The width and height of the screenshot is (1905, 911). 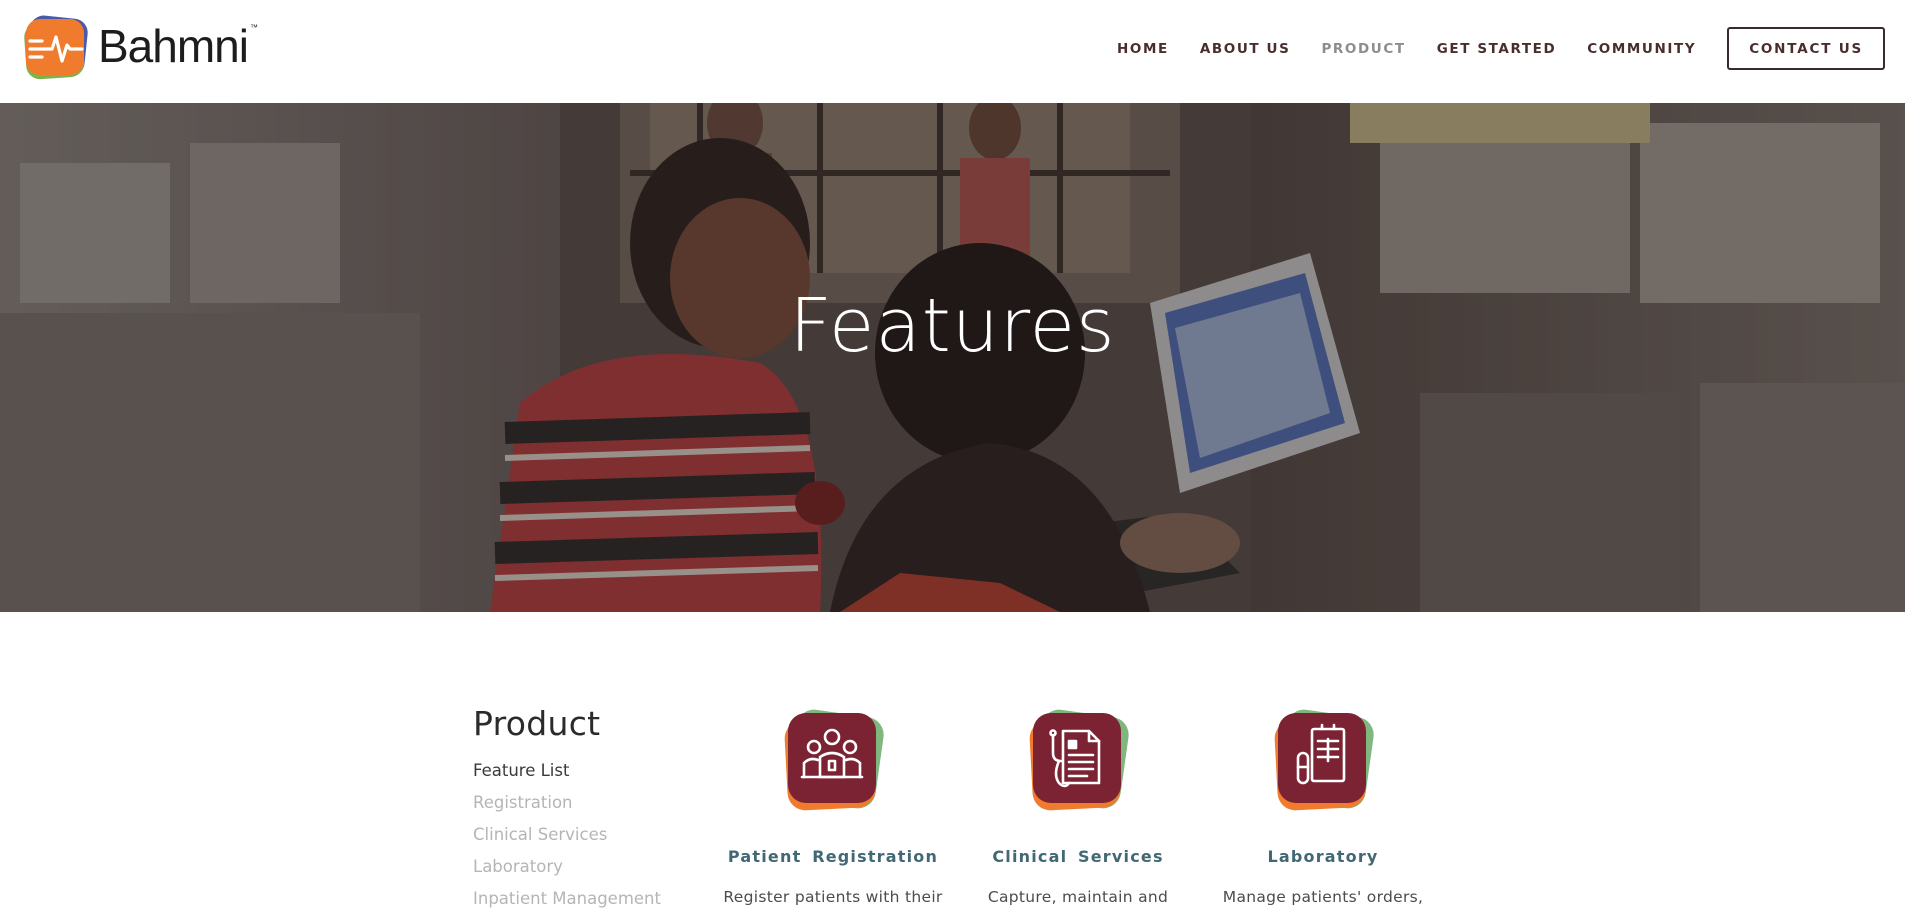 I want to click on bahmni-logo: Bahmni ™, so click(x=140, y=48).